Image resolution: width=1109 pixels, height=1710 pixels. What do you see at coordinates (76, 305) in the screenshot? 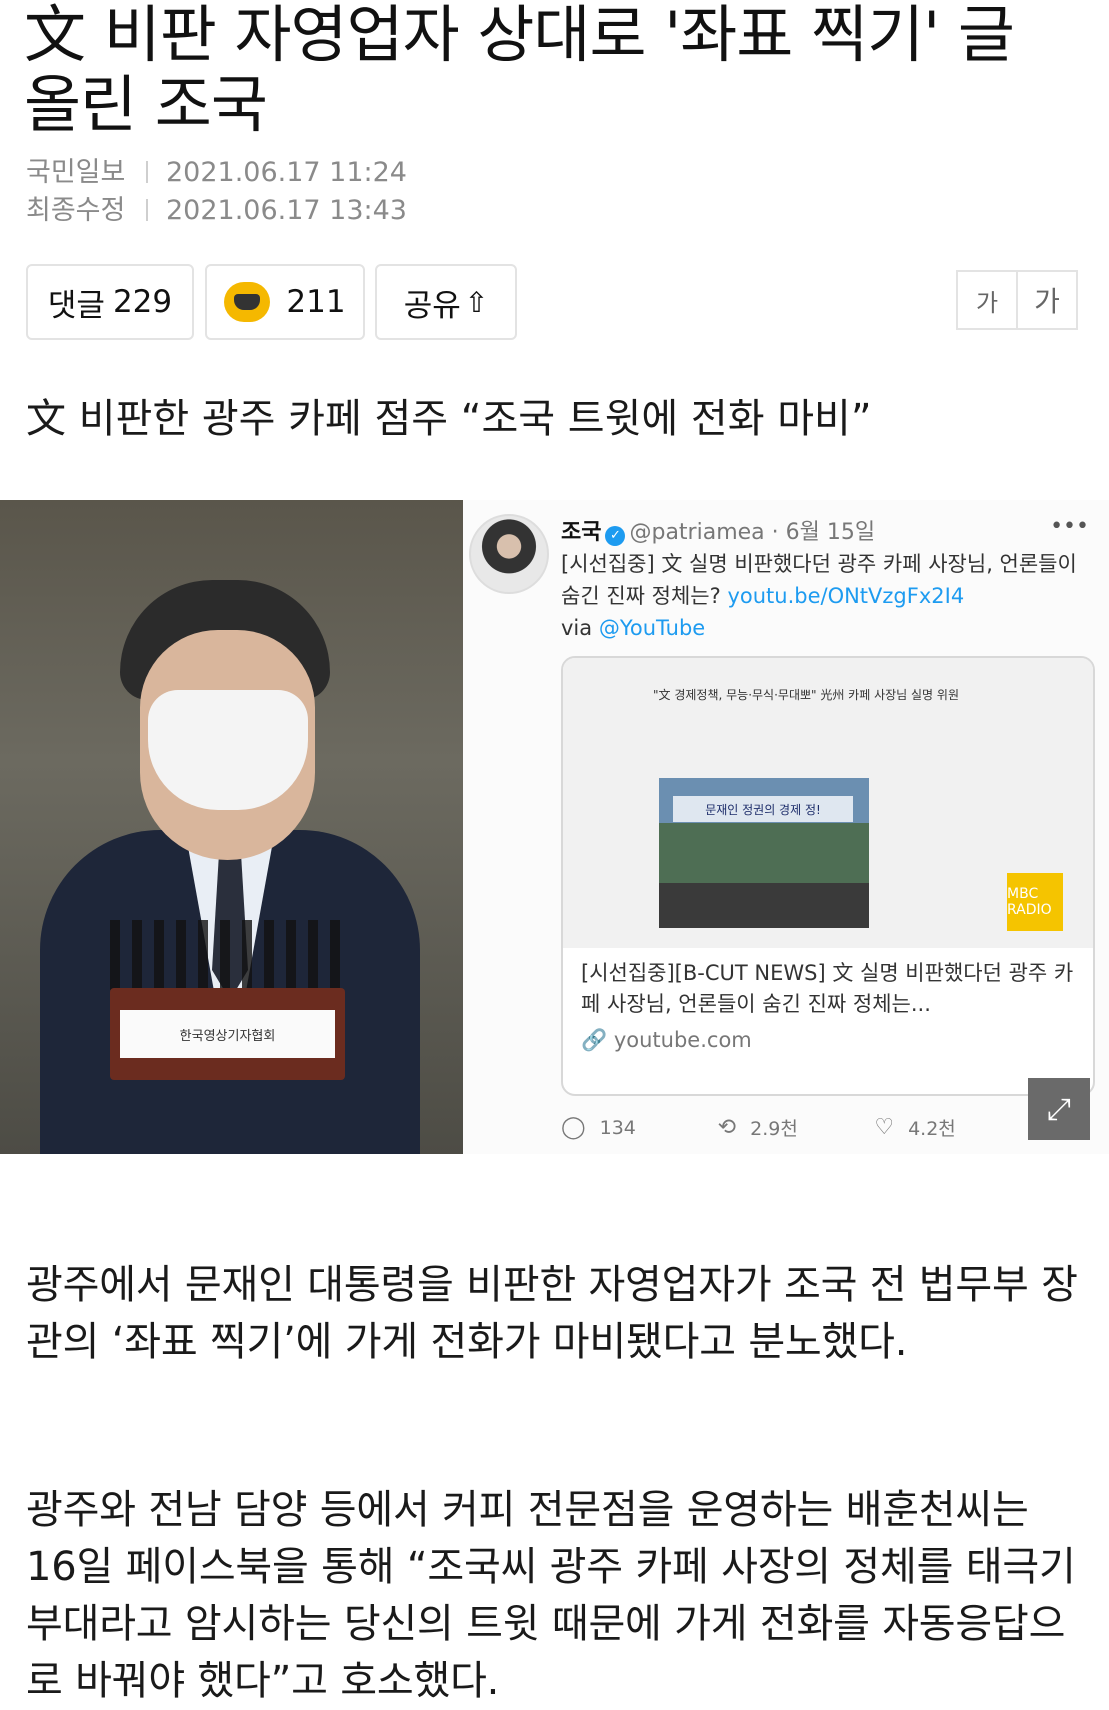
I see `comment-label: 댓글` at bounding box center [76, 305].